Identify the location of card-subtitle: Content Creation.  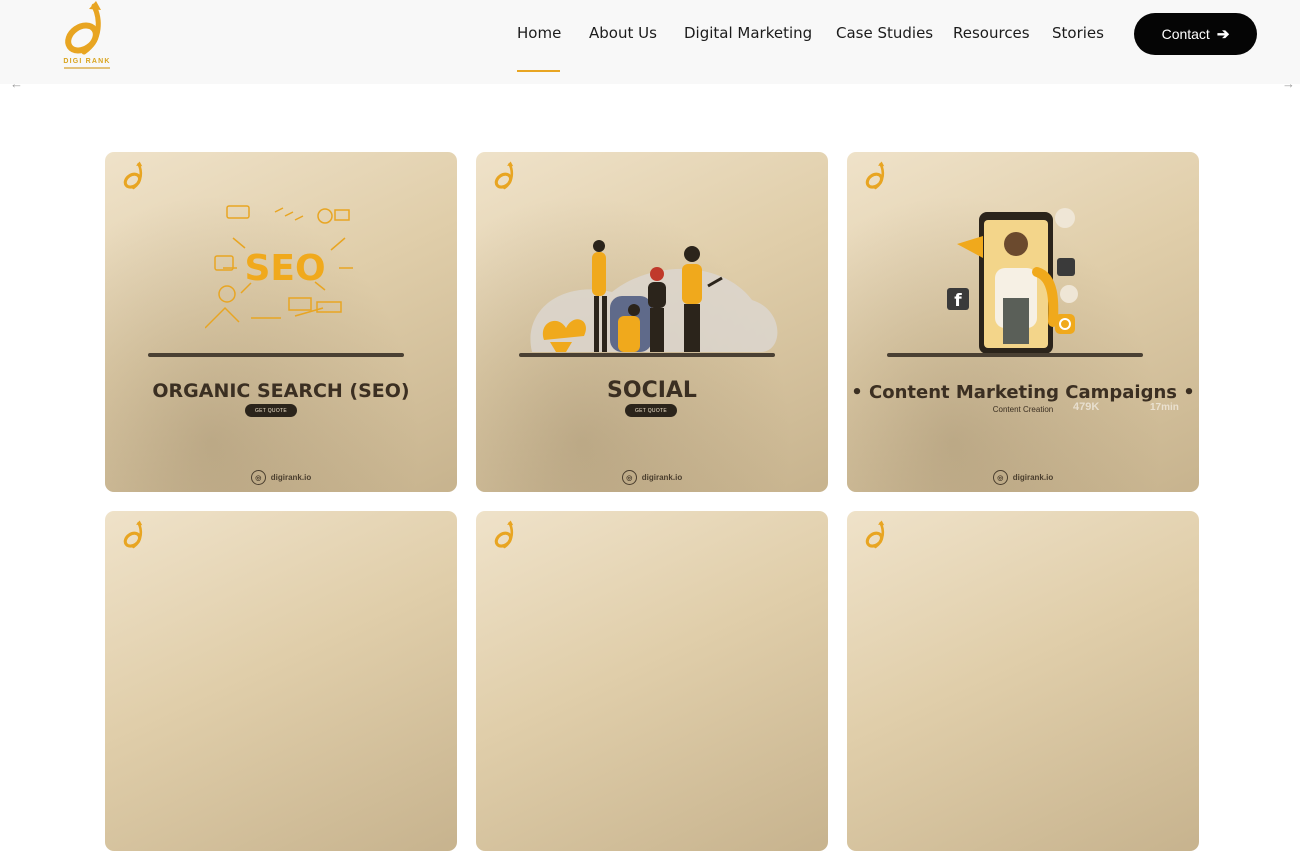
(1023, 409).